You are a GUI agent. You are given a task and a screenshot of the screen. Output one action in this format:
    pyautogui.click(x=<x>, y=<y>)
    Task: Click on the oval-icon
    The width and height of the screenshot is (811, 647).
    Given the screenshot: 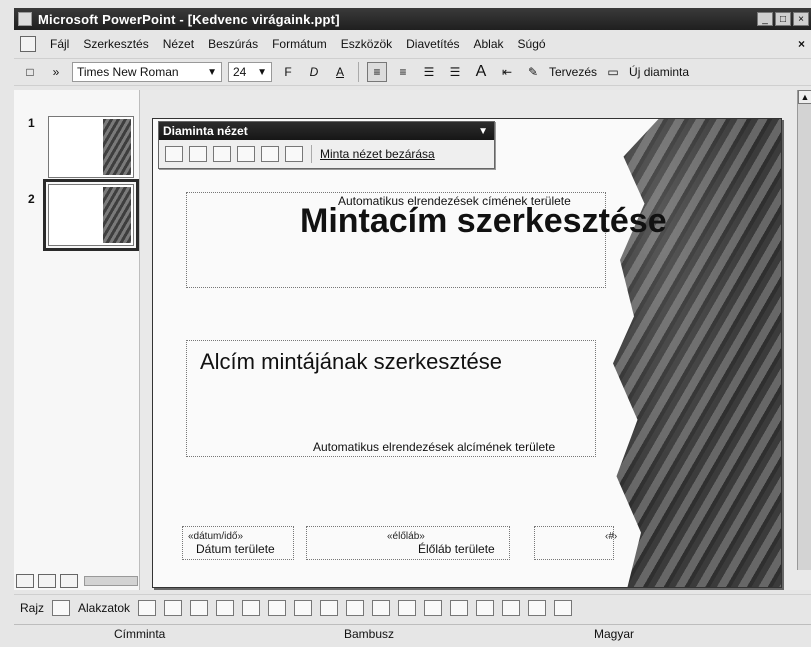 What is the action you would take?
    pyautogui.click(x=225, y=607)
    